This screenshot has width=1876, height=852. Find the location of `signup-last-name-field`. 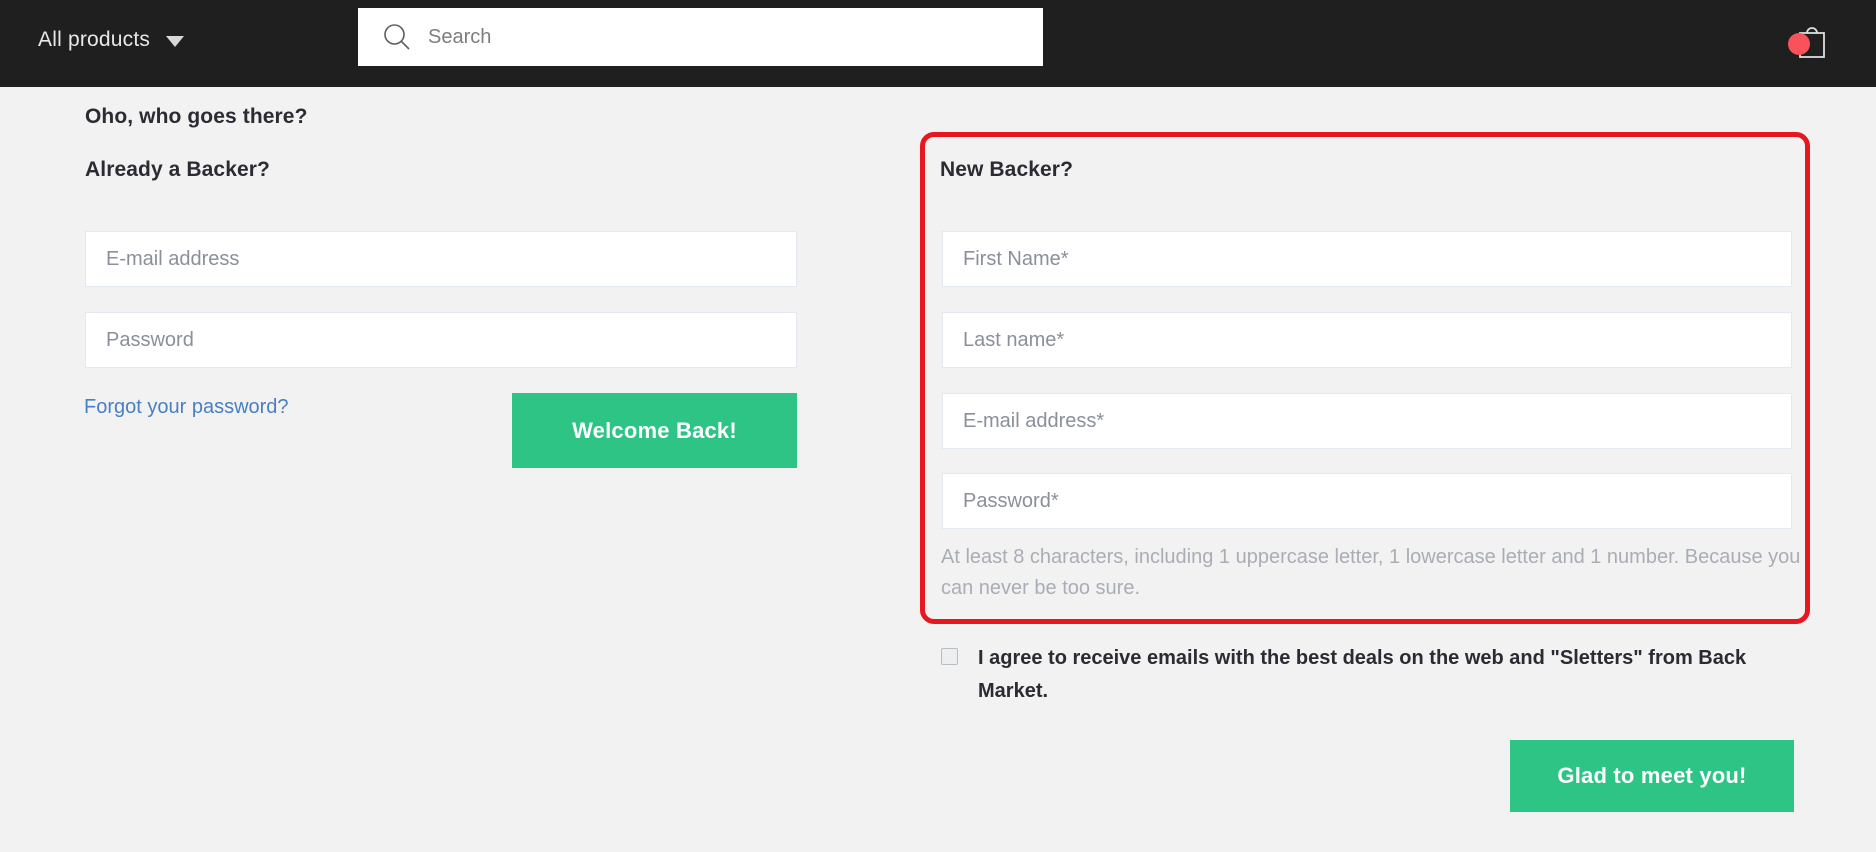

signup-last-name-field is located at coordinates (1367, 340).